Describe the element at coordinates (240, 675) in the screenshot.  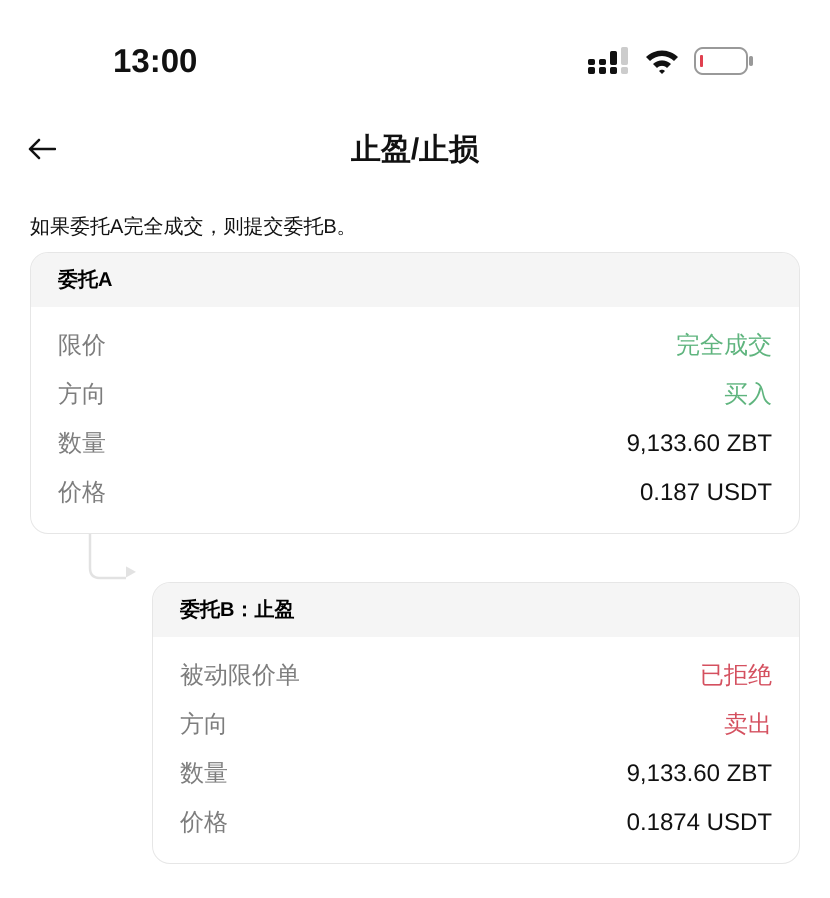
I see `field-label: 被动限价单` at that location.